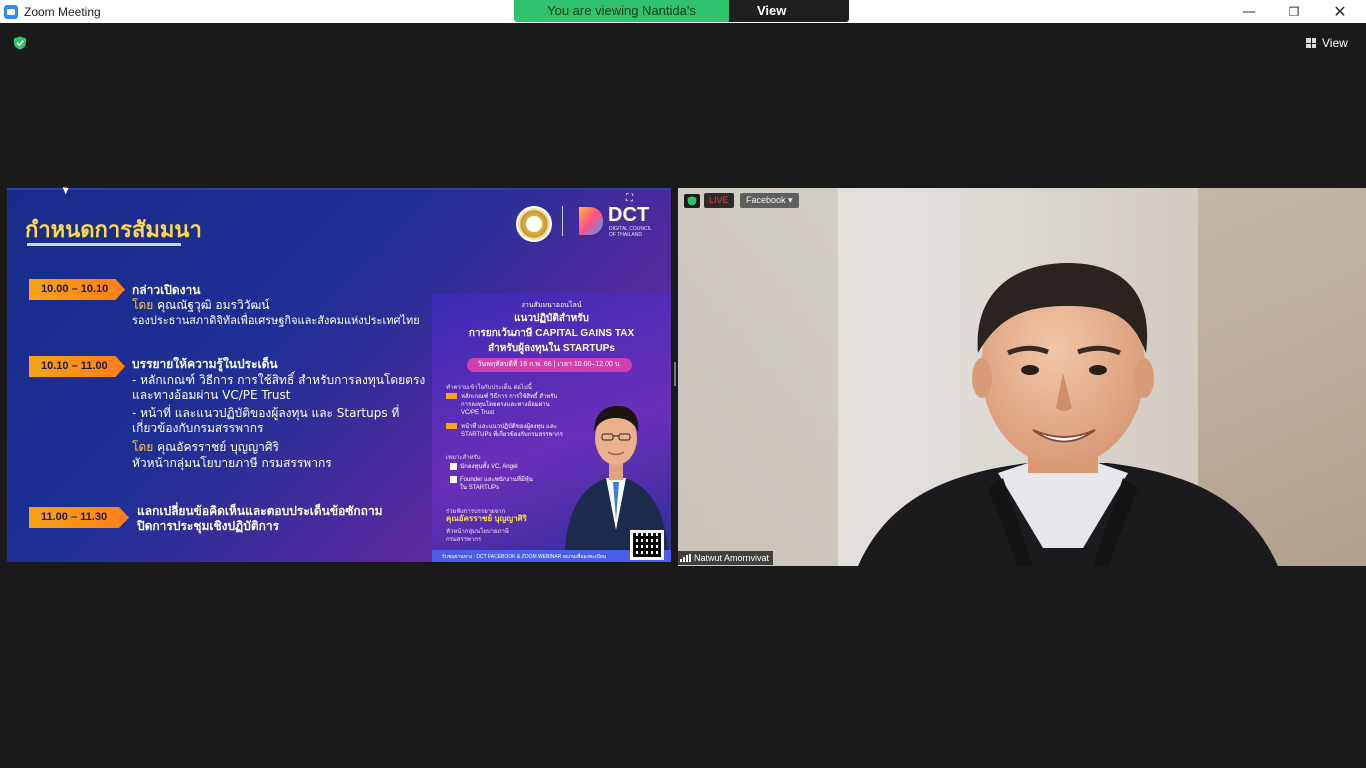  I want to click on signal-strength-icon, so click(685, 558).